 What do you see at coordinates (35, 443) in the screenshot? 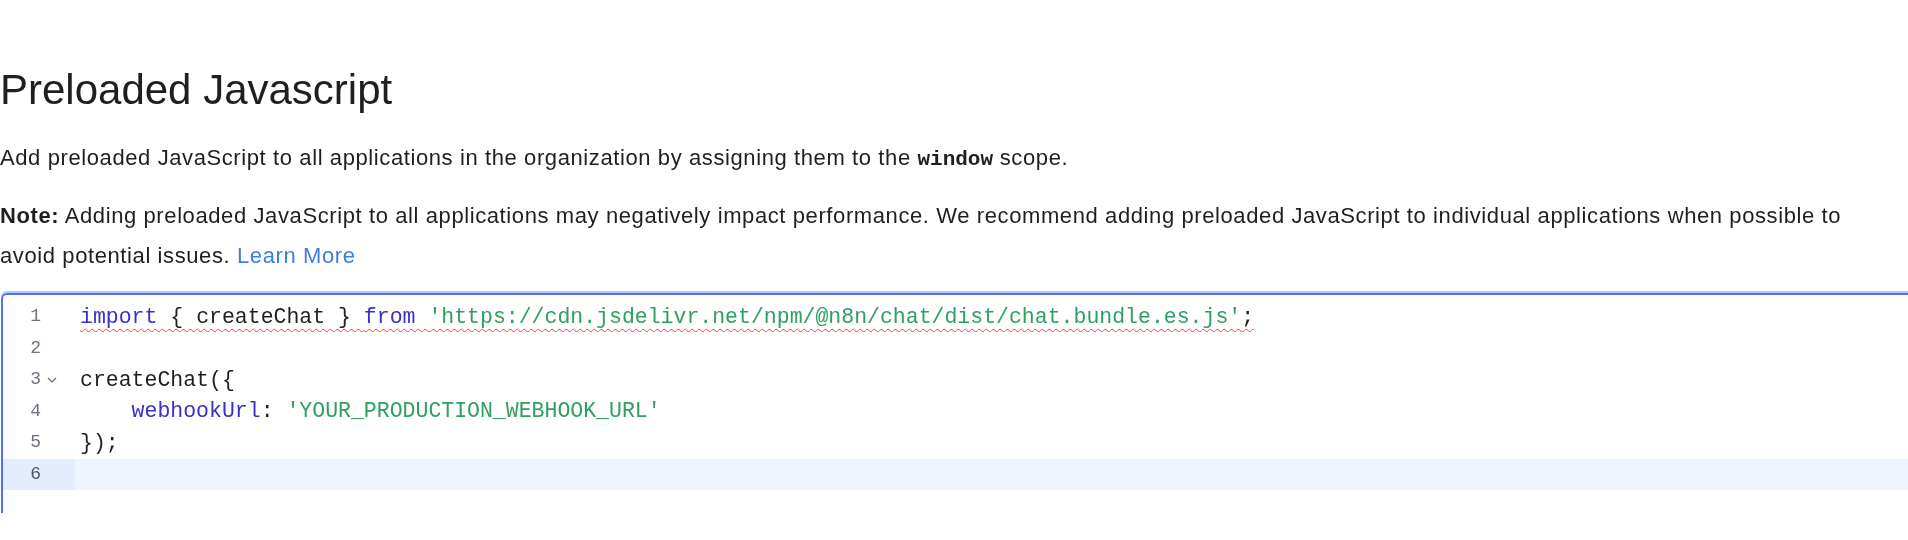
I see `line-number: 5` at bounding box center [35, 443].